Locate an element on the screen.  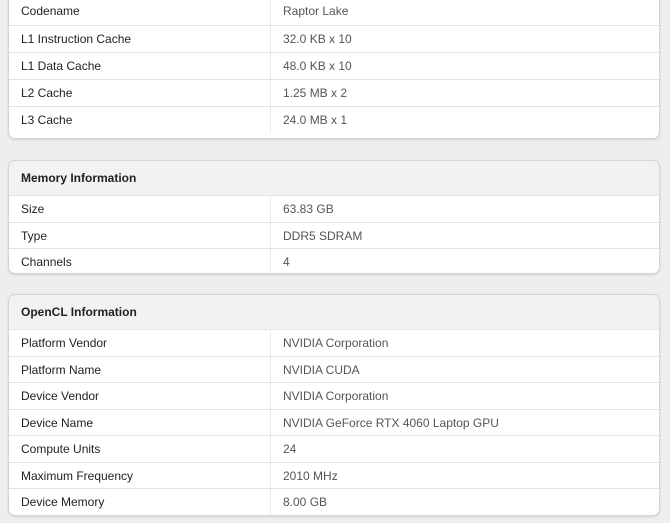
row-value: 24 is located at coordinates (464, 449).